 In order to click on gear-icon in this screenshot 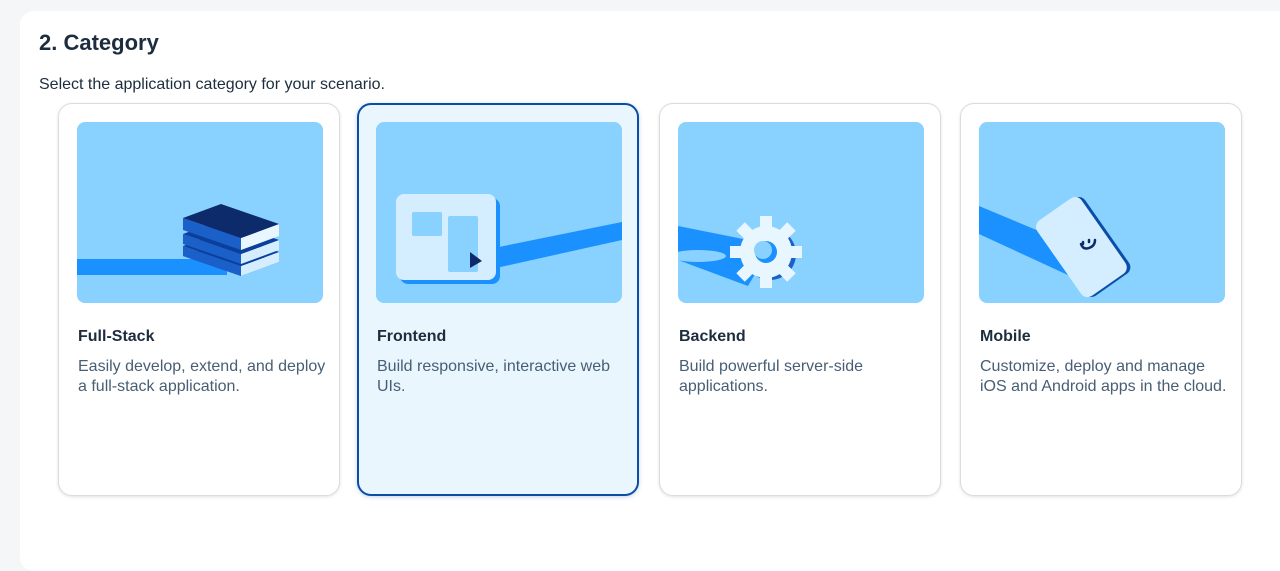, I will do `click(801, 212)`.